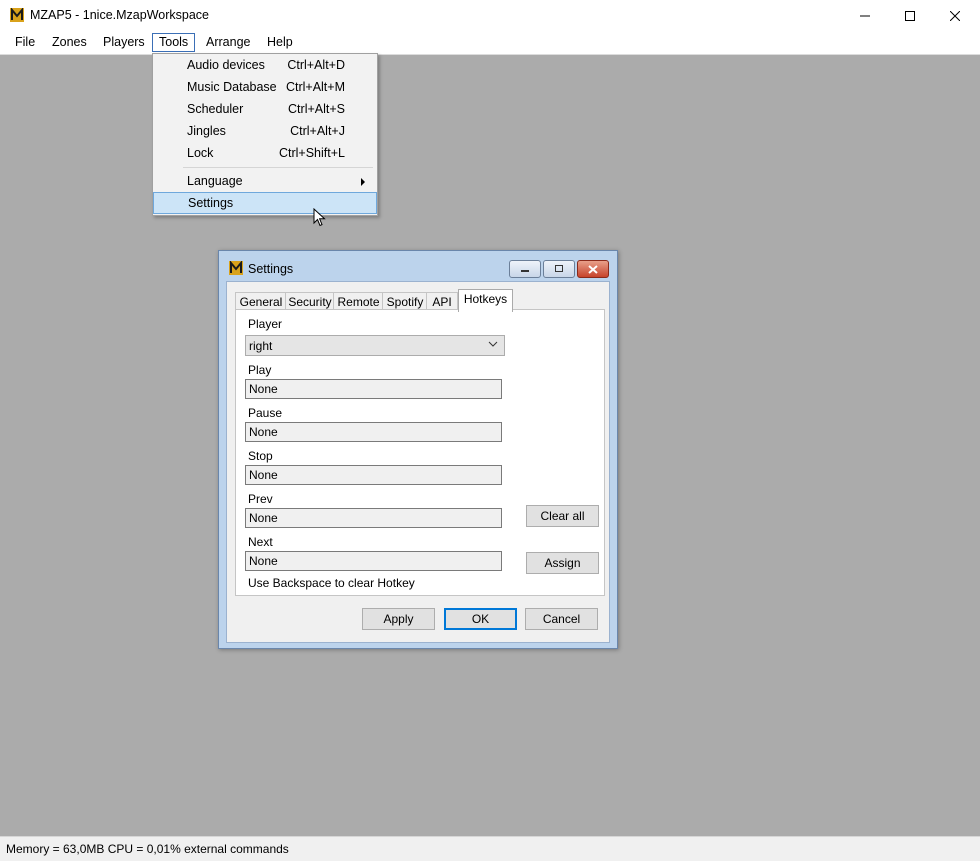 The width and height of the screenshot is (980, 861). Describe the element at coordinates (260, 499) in the screenshot. I see `prev-label: Prev` at that location.